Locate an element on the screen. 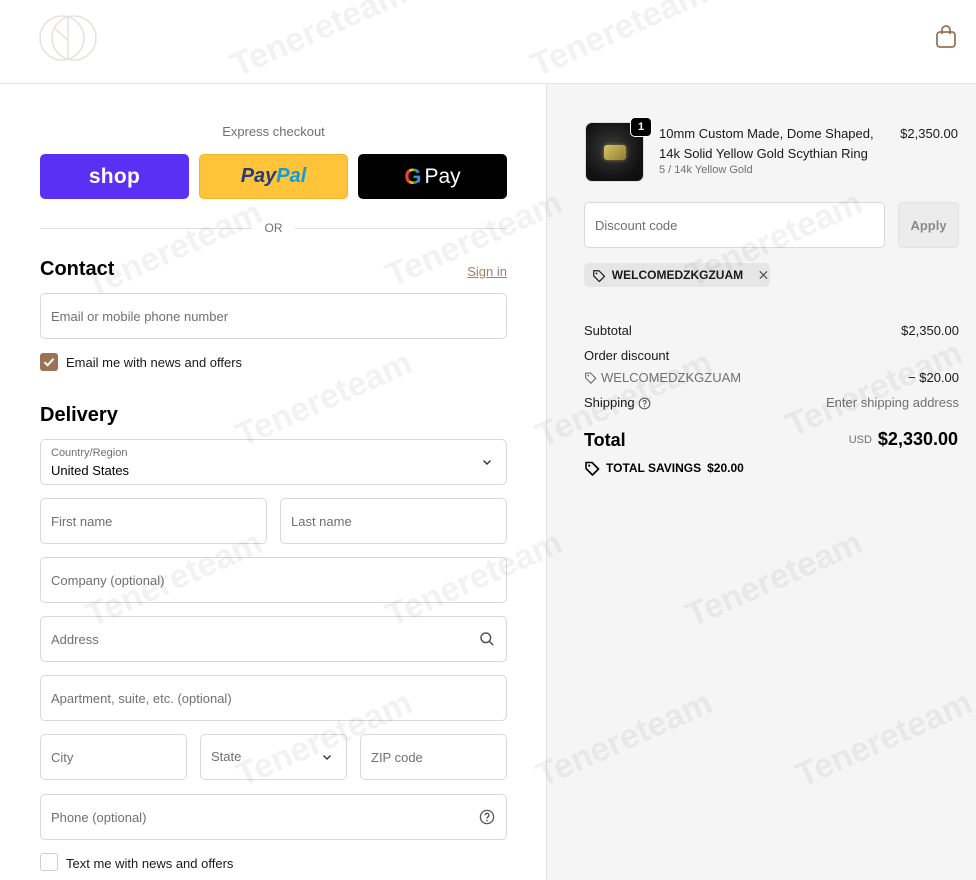 This screenshot has height=880, width=976. phone-placeholder: Phone (optional) is located at coordinates (99, 817).